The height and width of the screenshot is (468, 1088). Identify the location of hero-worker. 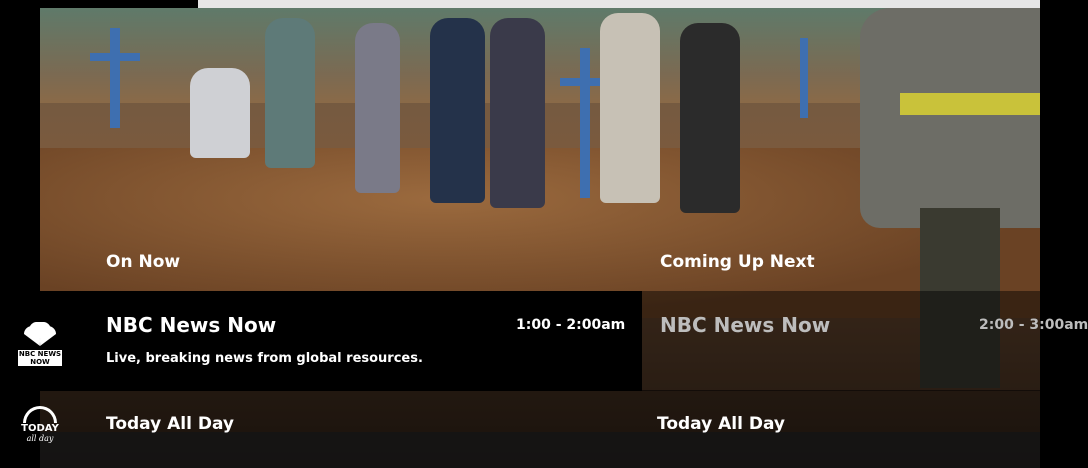
(950, 198).